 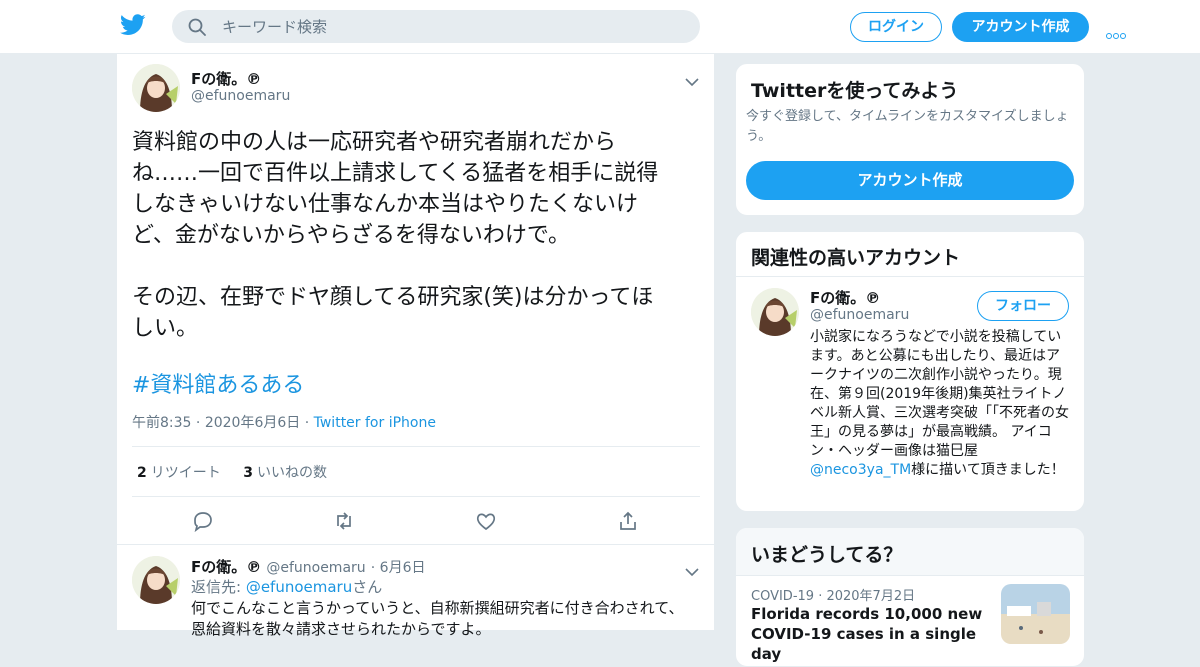 I want to click on retweet-icon, so click(x=344, y=521).